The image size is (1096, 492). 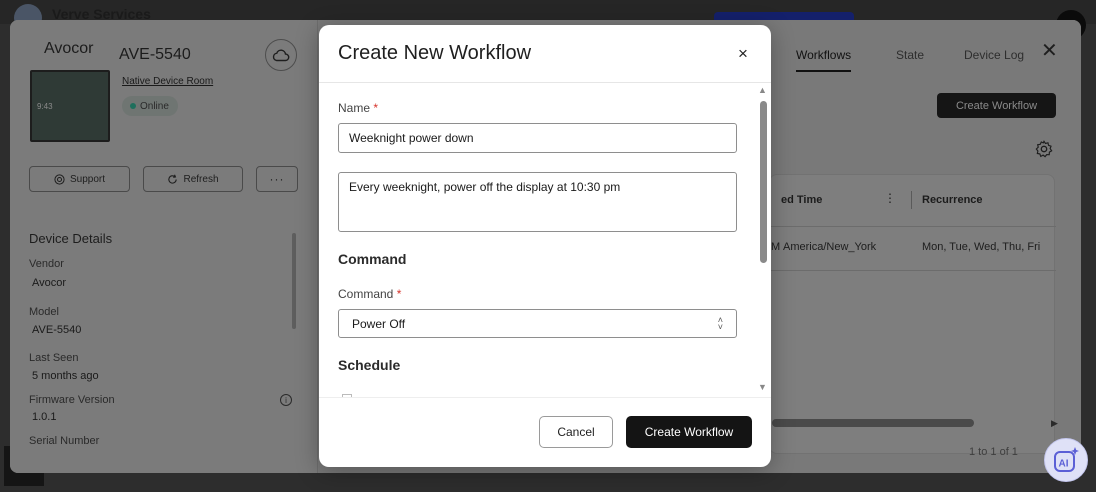 I want to click on create-workflow-button-bg: Create Workflow, so click(x=996, y=105).